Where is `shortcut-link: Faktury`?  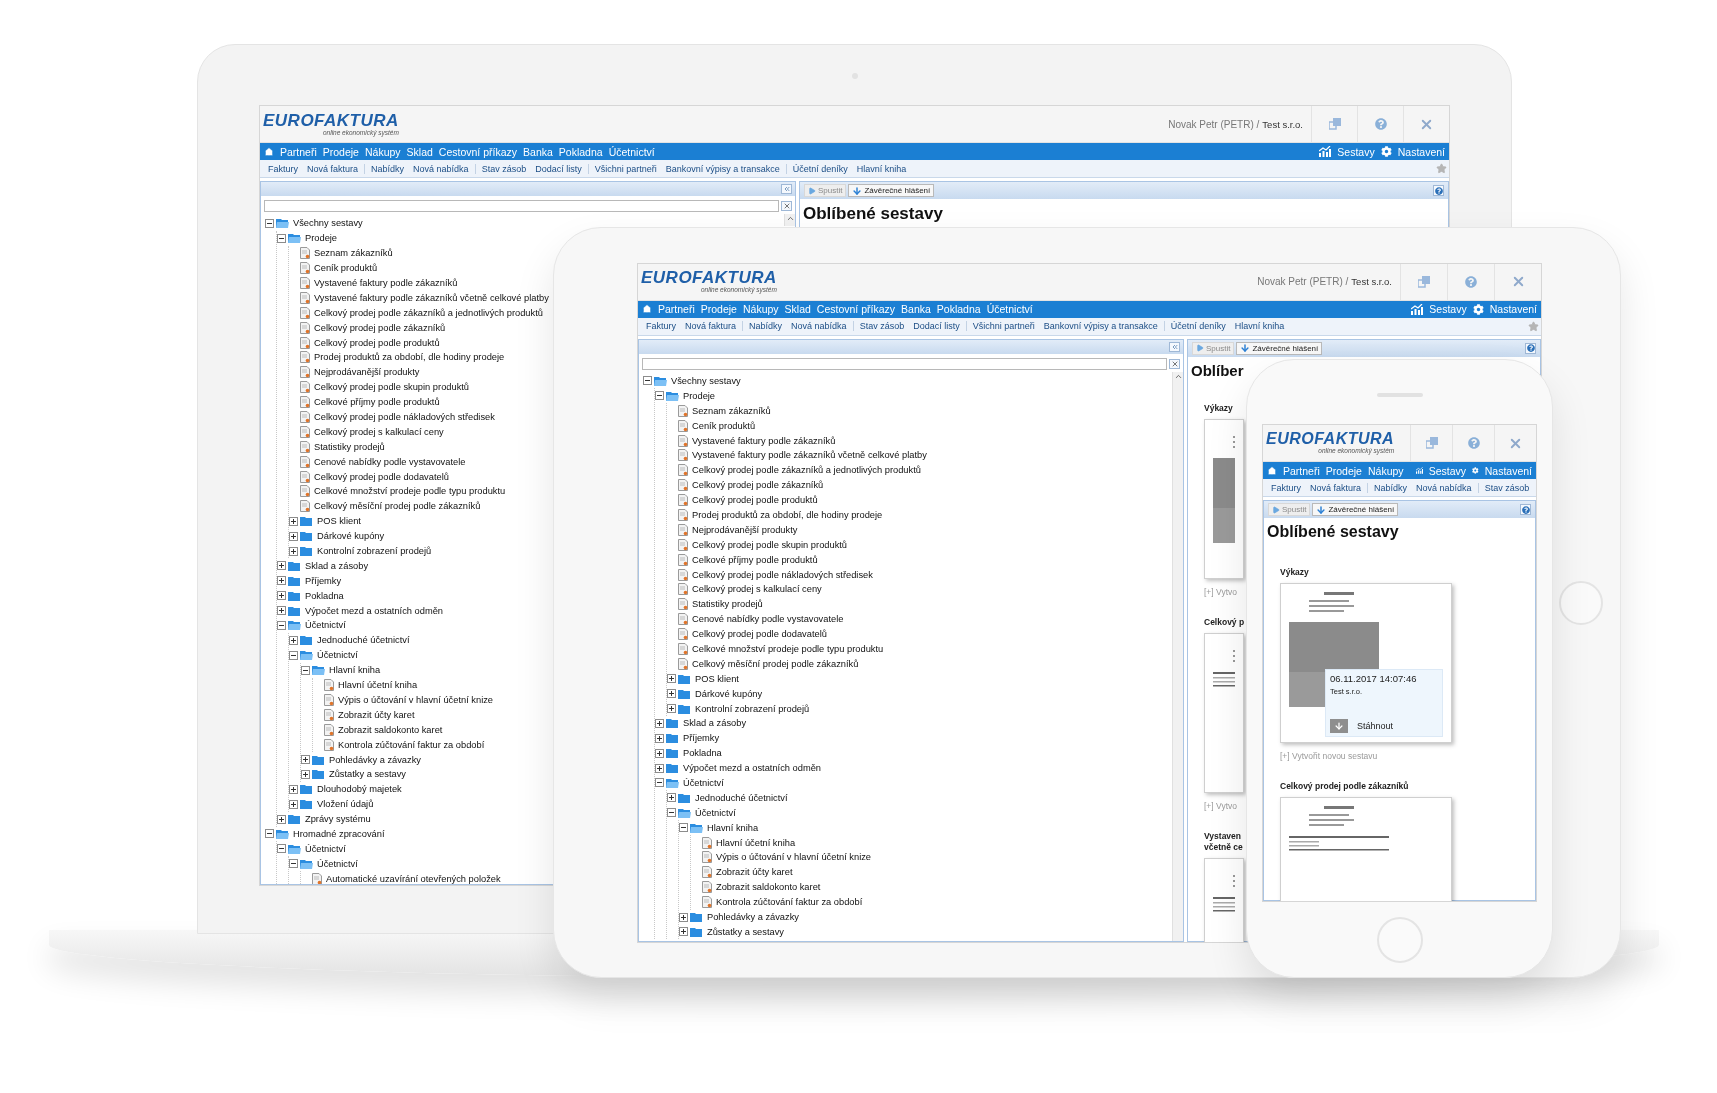
shortcut-link: Faktury is located at coordinates (661, 326).